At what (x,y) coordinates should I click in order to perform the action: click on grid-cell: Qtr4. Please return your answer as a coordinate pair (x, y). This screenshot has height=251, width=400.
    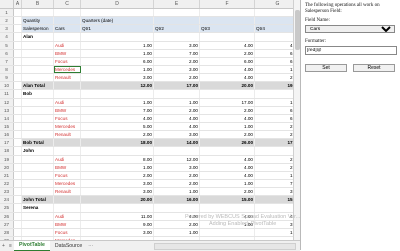
    Looking at the image, I should click on (274, 29).